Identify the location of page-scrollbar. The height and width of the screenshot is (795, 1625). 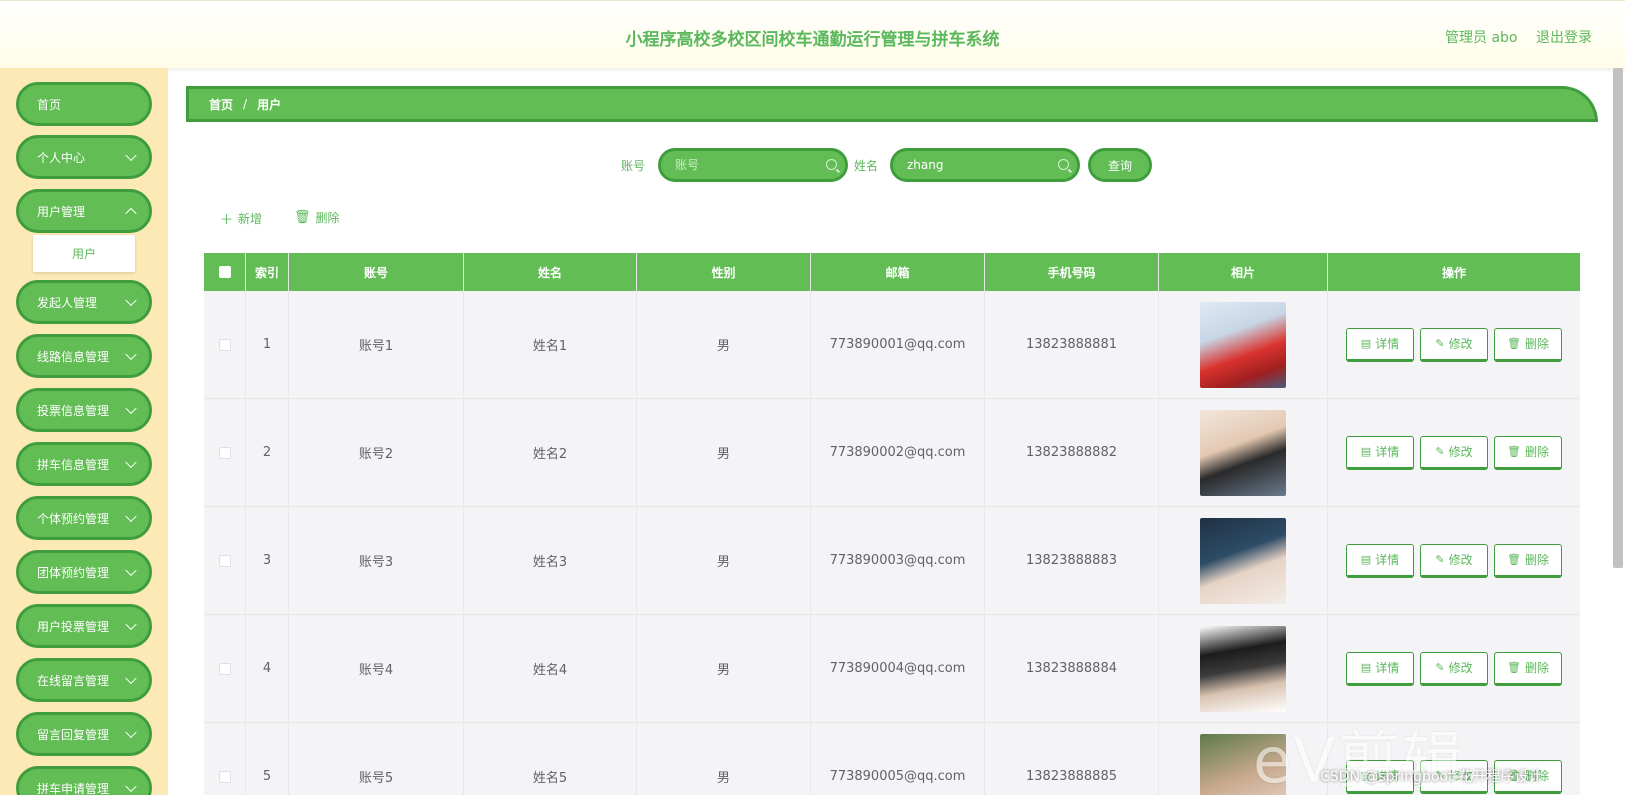
(1618, 318).